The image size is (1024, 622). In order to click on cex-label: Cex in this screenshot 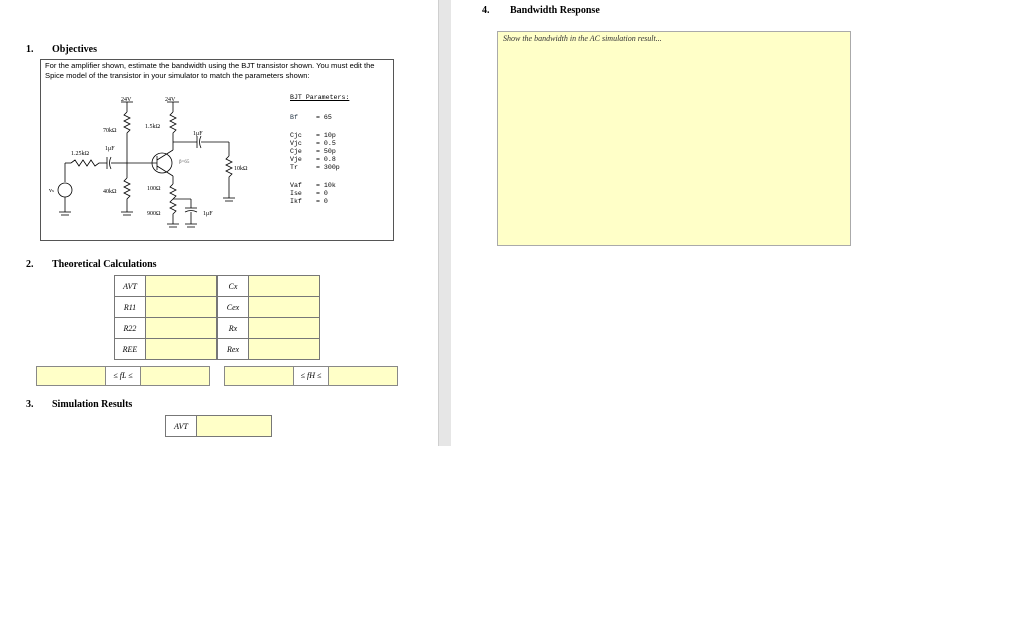, I will do `click(233, 307)`.